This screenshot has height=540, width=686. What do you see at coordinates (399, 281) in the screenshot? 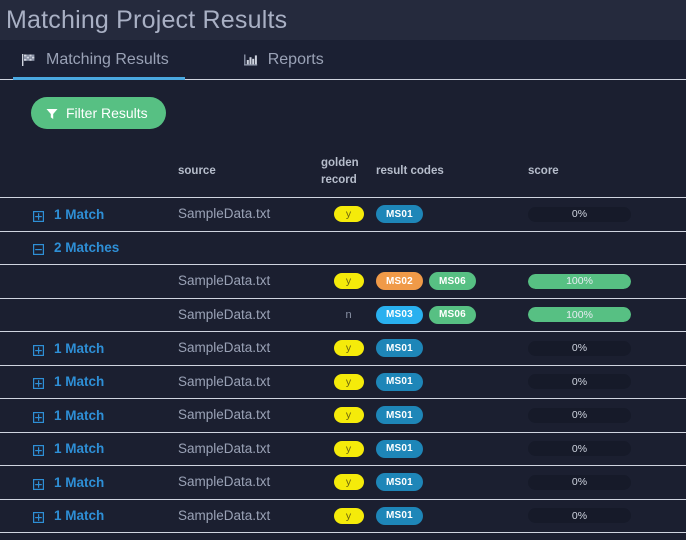
I see `result-code-badge: MS02` at bounding box center [399, 281].